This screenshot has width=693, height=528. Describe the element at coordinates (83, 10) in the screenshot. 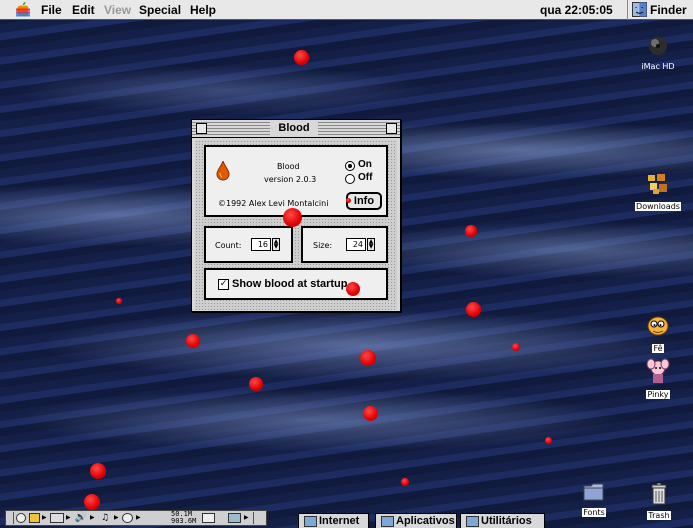

I see `menu-edit: Edit` at that location.